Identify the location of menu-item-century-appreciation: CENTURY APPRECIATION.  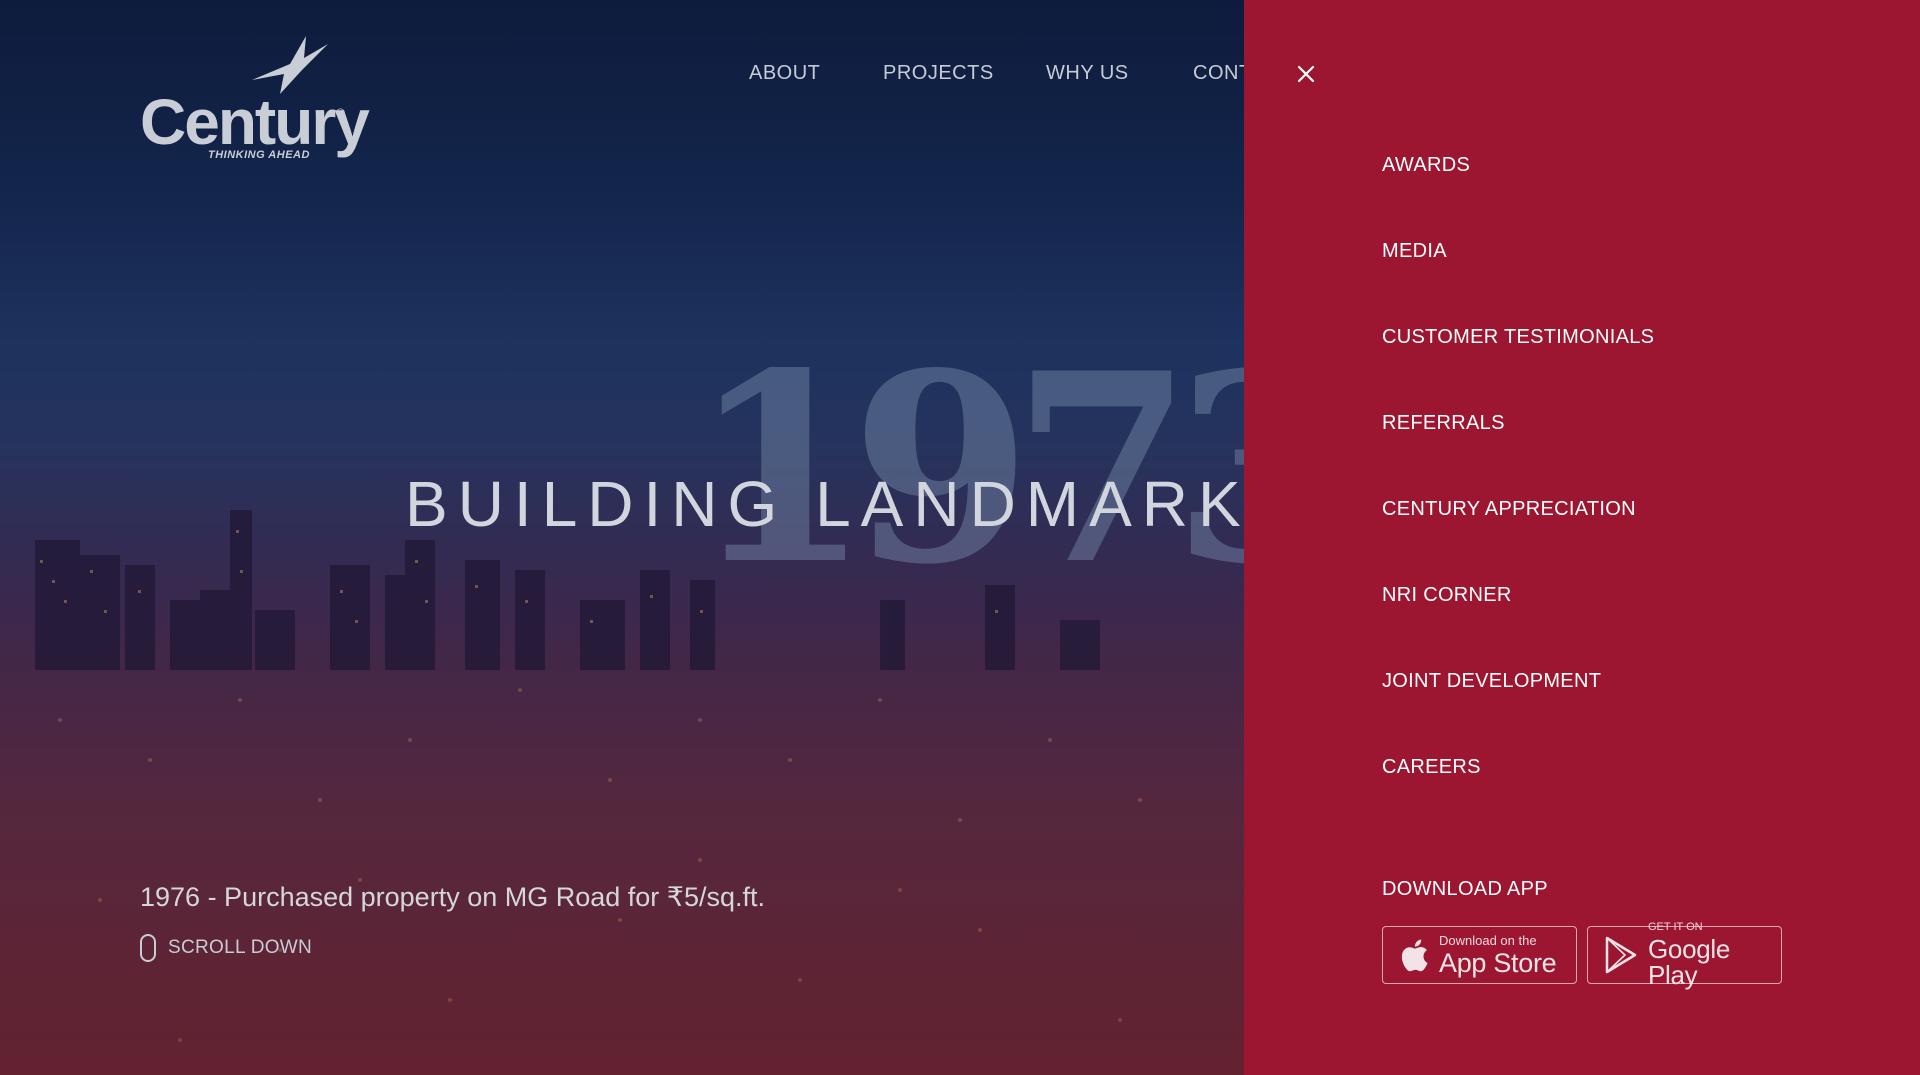
(1518, 537).